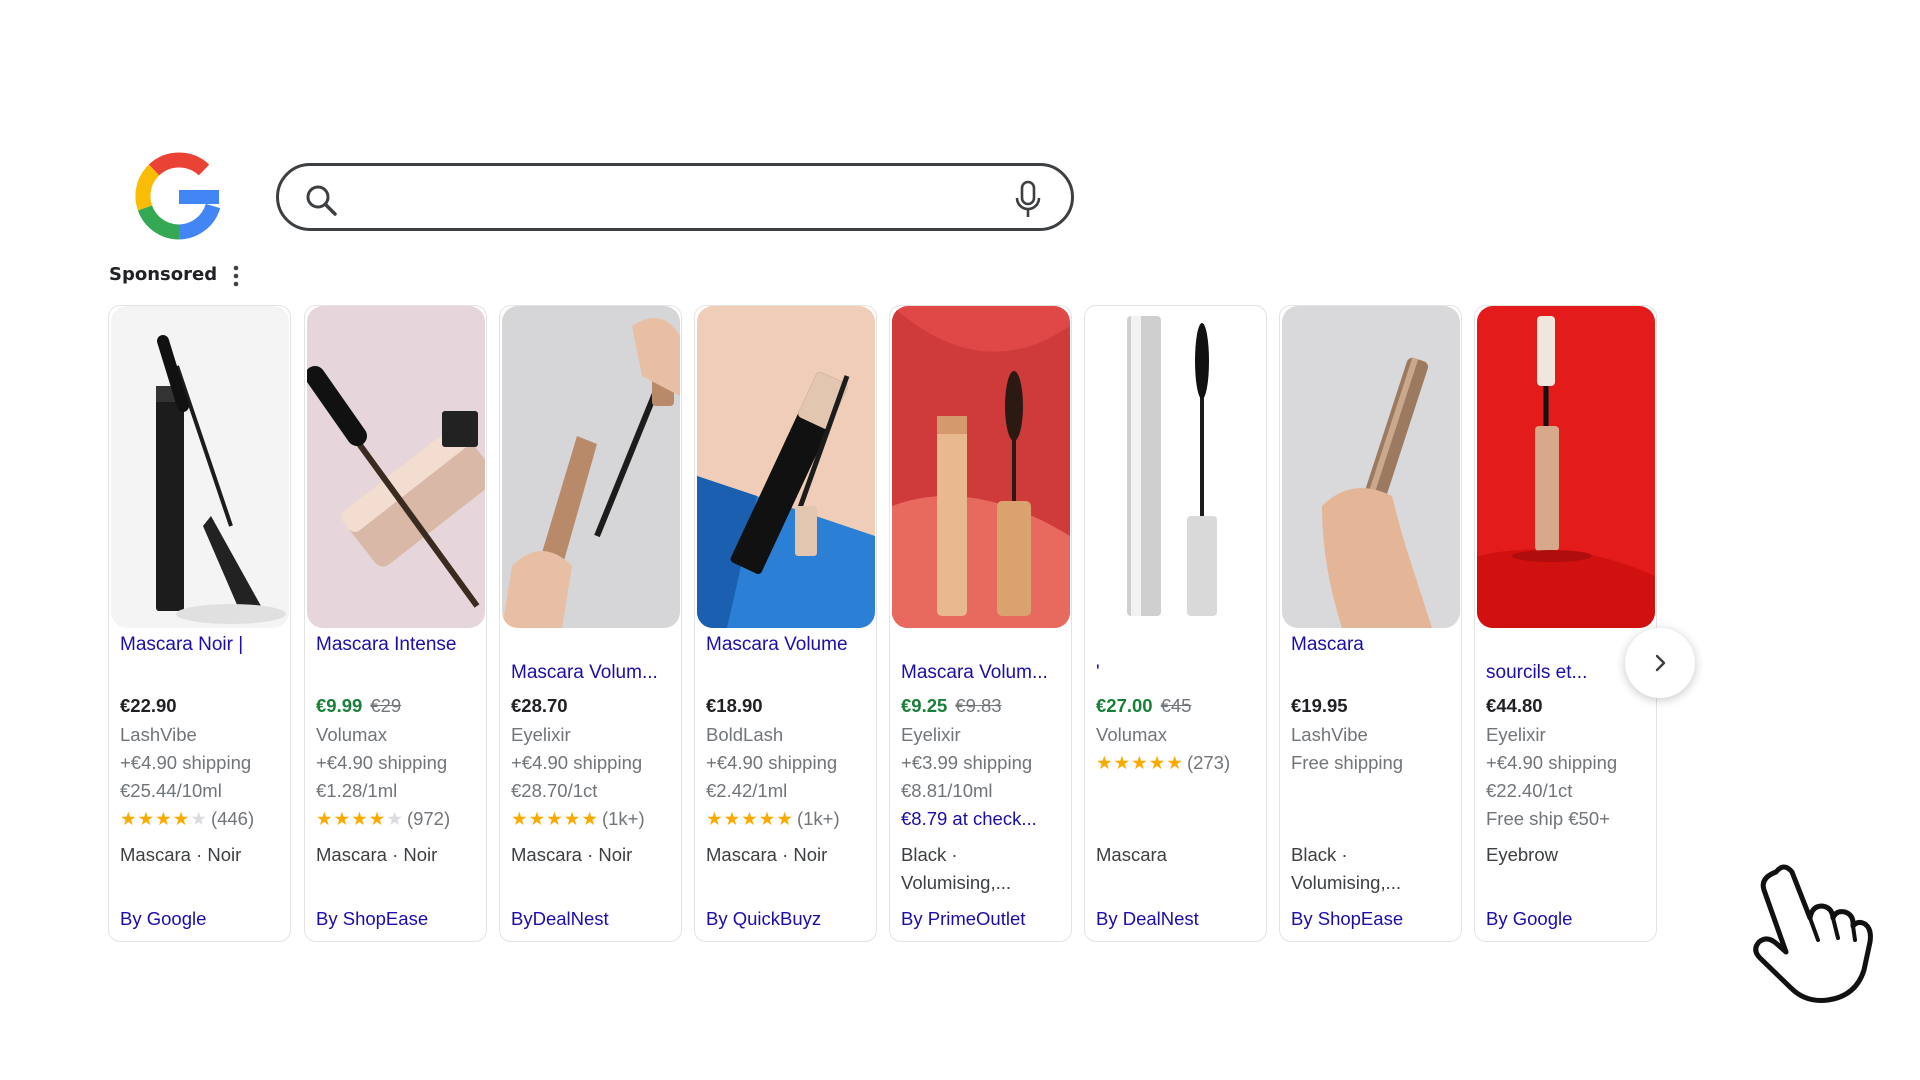  What do you see at coordinates (1522, 854) in the screenshot?
I see `product-attributes: Eyebrow` at bounding box center [1522, 854].